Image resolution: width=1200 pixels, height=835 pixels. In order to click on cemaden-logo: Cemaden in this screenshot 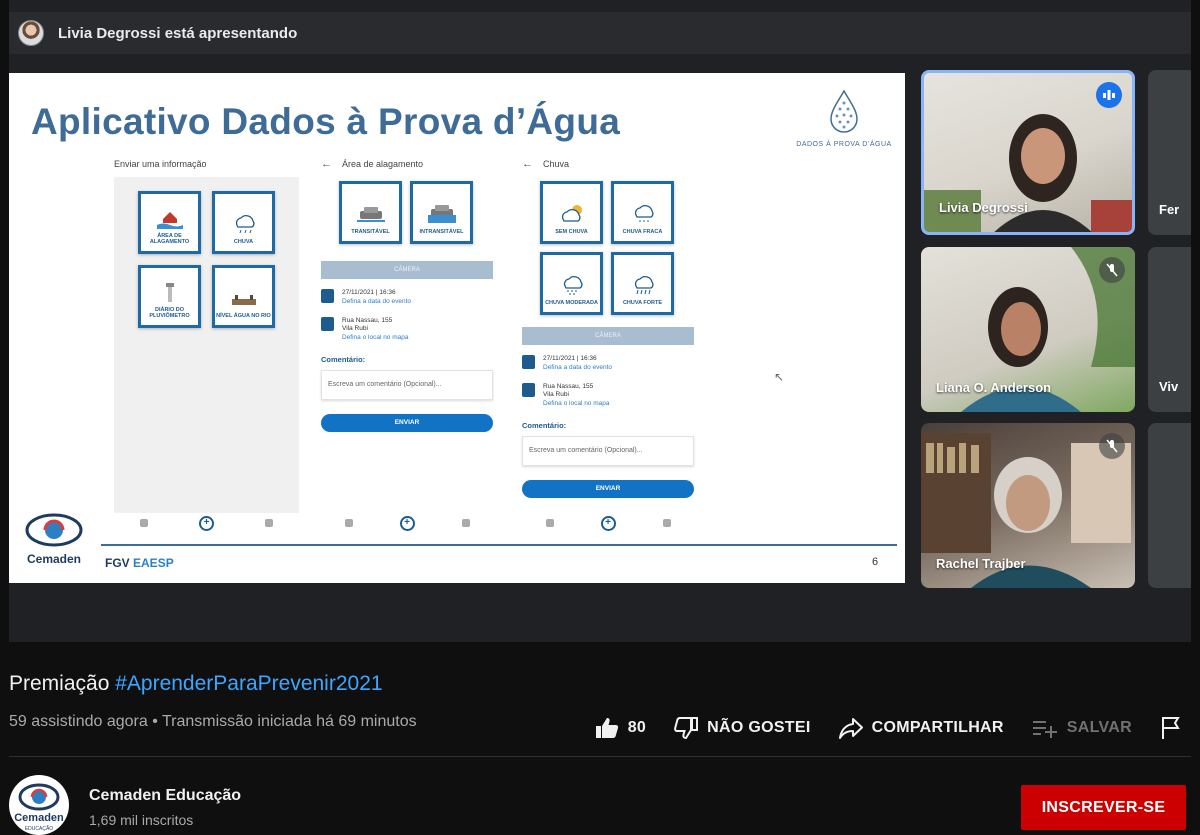, I will do `click(54, 539)`.